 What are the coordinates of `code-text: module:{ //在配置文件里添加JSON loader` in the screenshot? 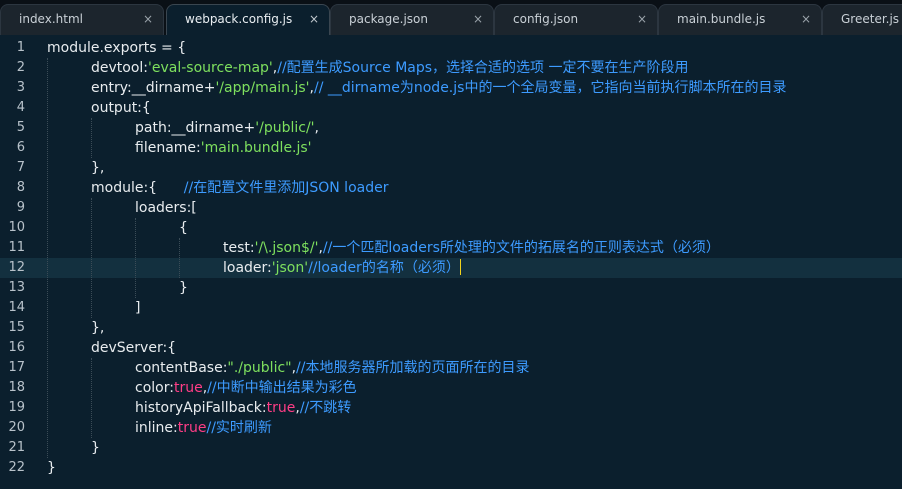 It's located at (239, 188).